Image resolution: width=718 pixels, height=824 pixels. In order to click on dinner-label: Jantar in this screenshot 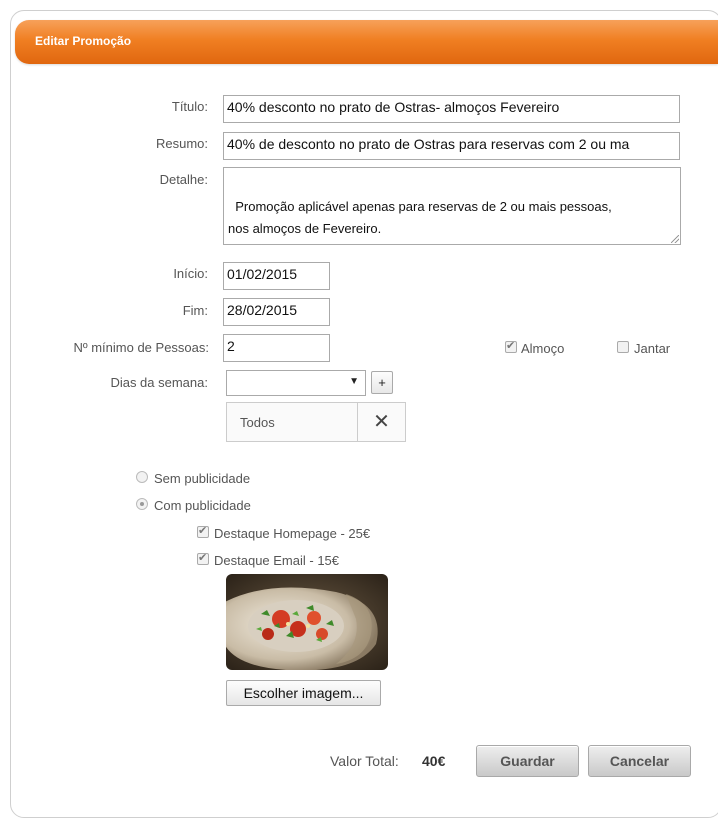, I will do `click(652, 348)`.